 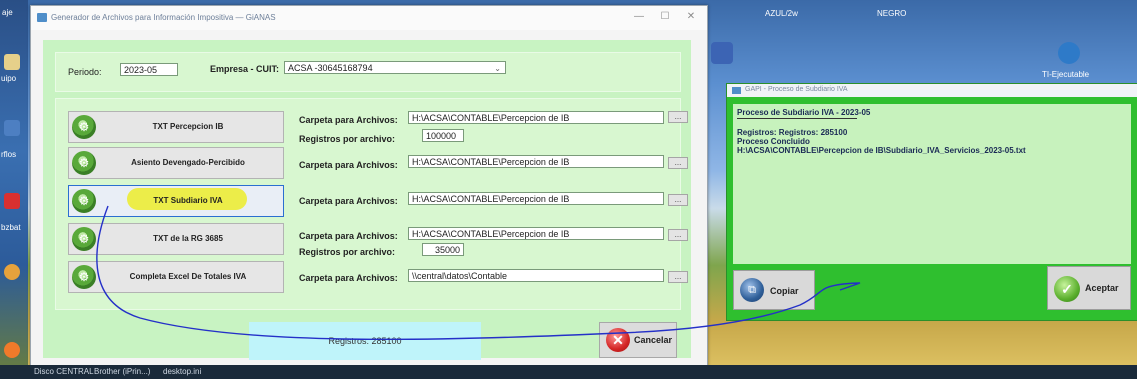 What do you see at coordinates (536, 161) in the screenshot?
I see `carpeta-input-asiento: H:\ACSA\CONTABLE\Percepcion de IB` at bounding box center [536, 161].